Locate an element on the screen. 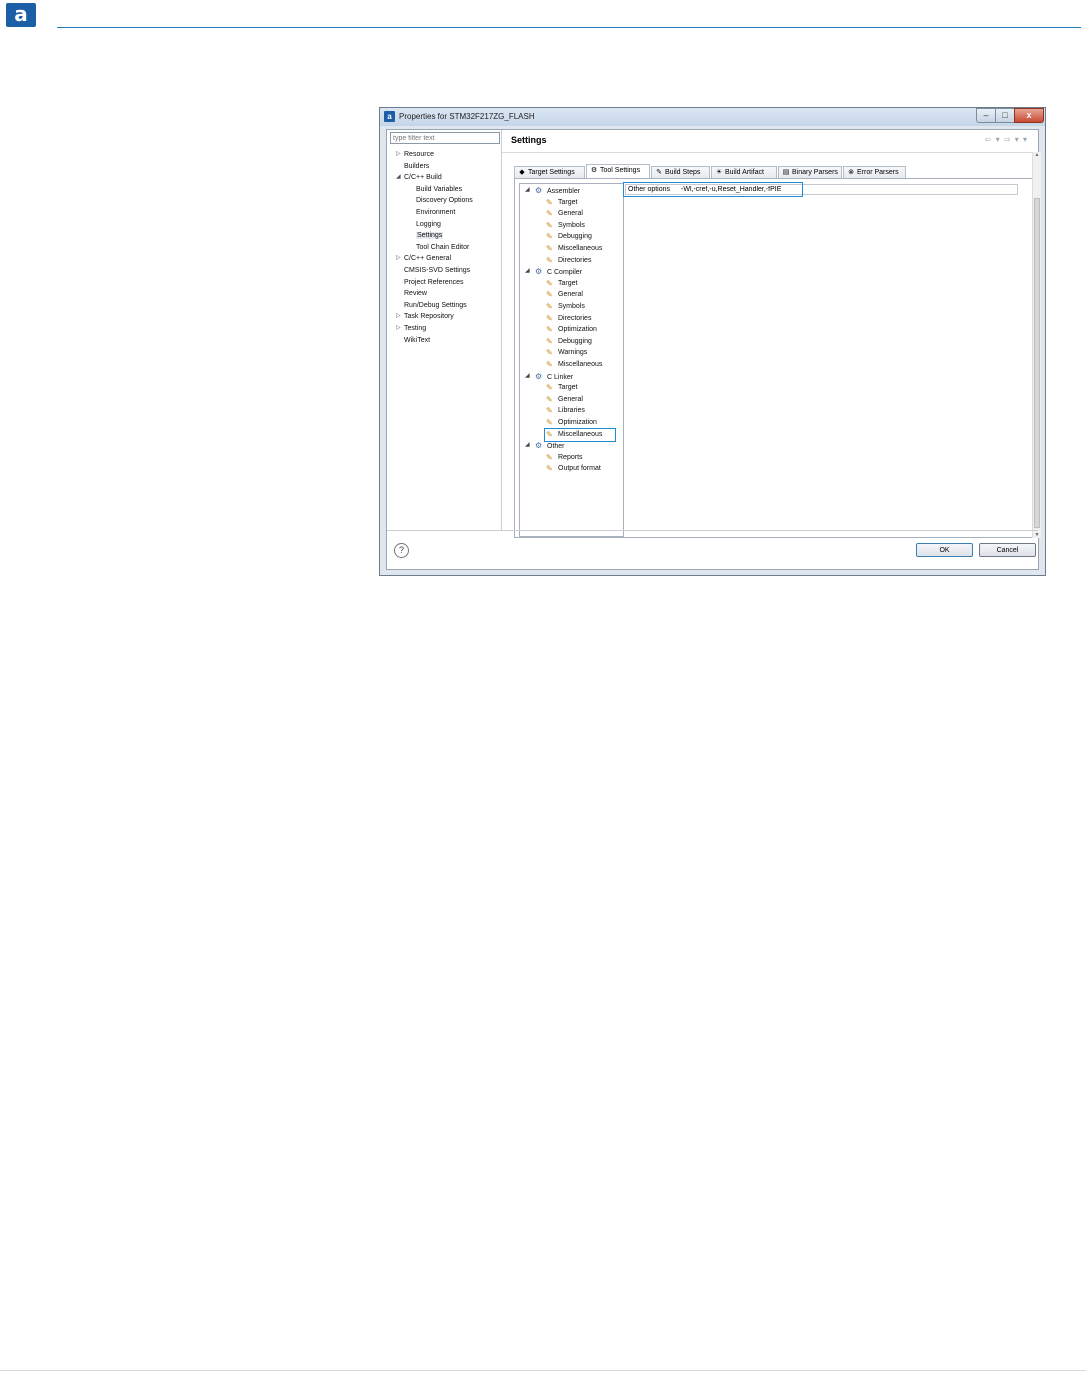 Image resolution: width=1086 pixels, height=1373 pixels. history-nav-icons: ⇦ ▾ ⇨ ▾ ▾ is located at coordinates (1006, 139).